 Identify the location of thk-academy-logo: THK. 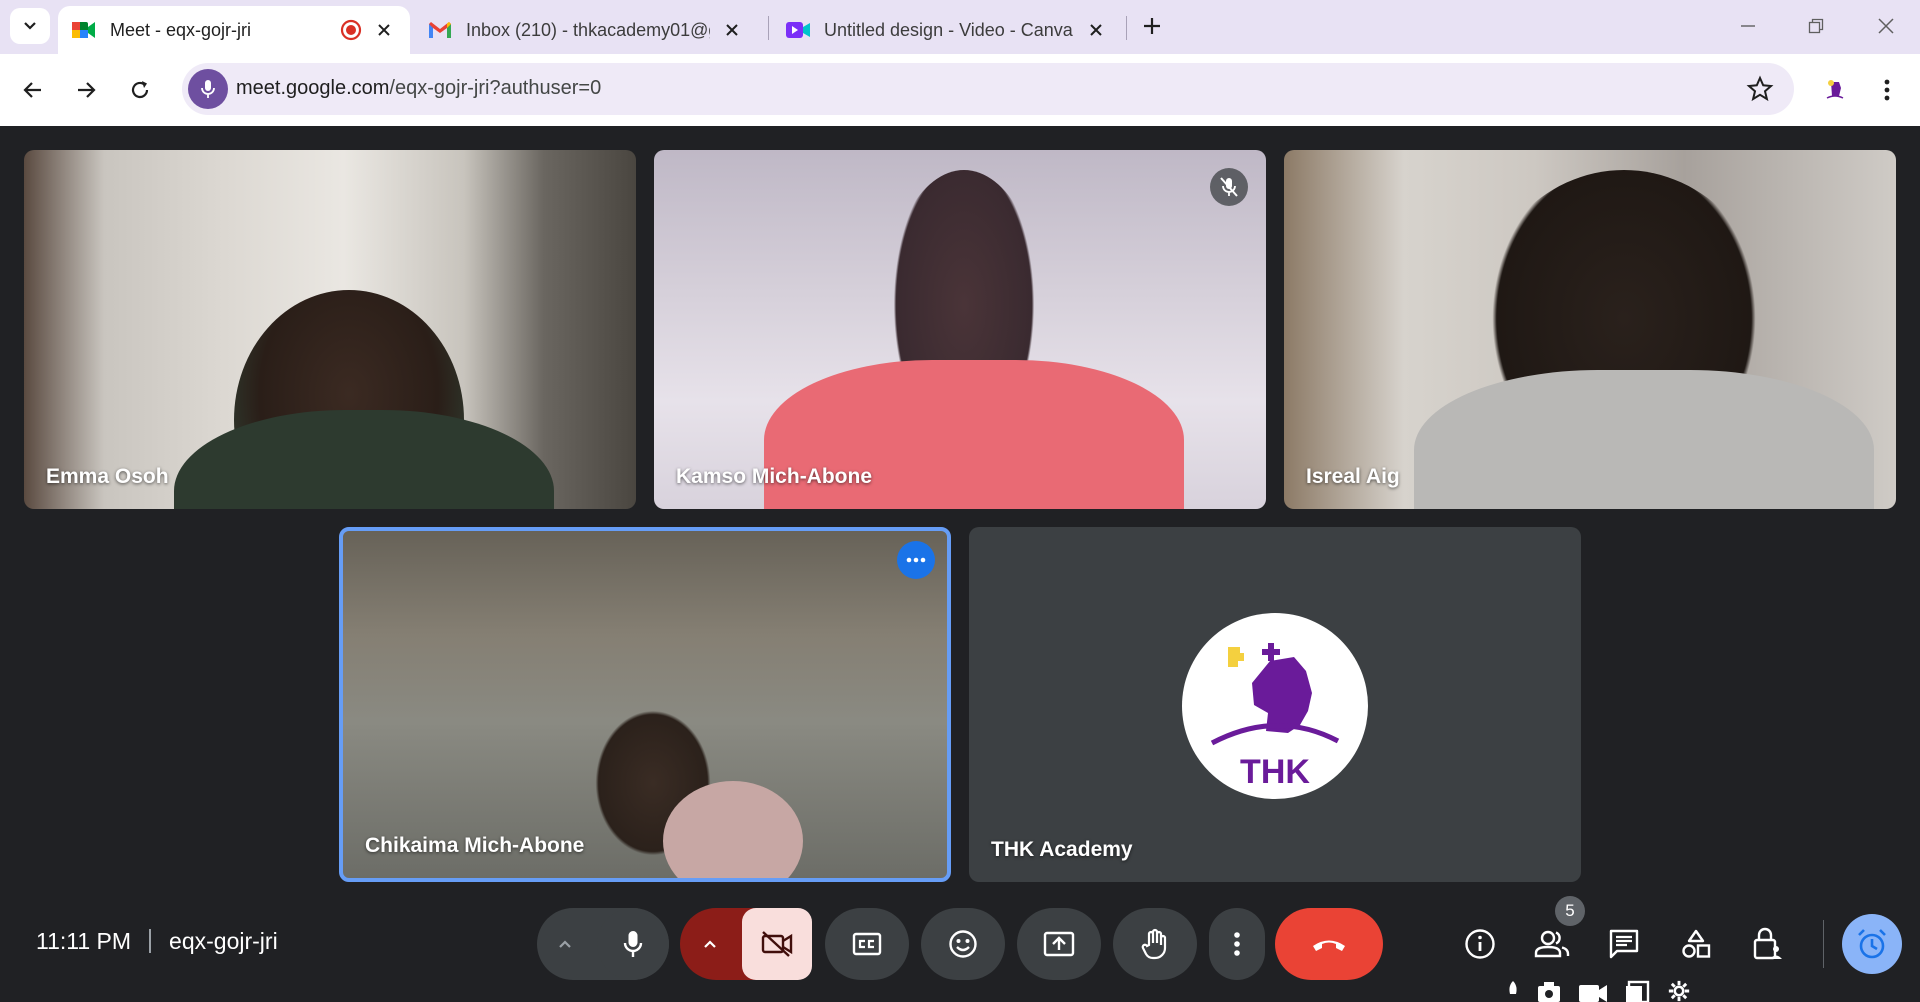
(1275, 706).